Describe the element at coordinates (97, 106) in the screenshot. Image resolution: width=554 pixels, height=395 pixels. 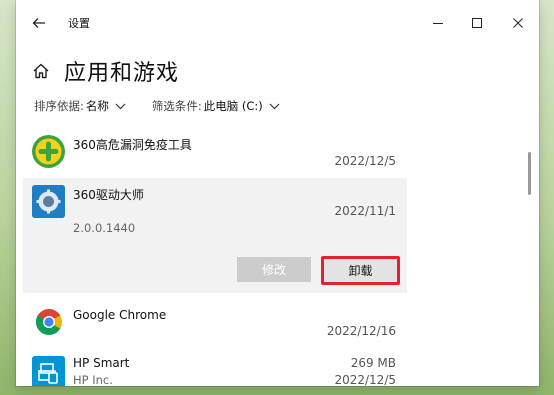
I see `sort-dropdown: 名称` at that location.